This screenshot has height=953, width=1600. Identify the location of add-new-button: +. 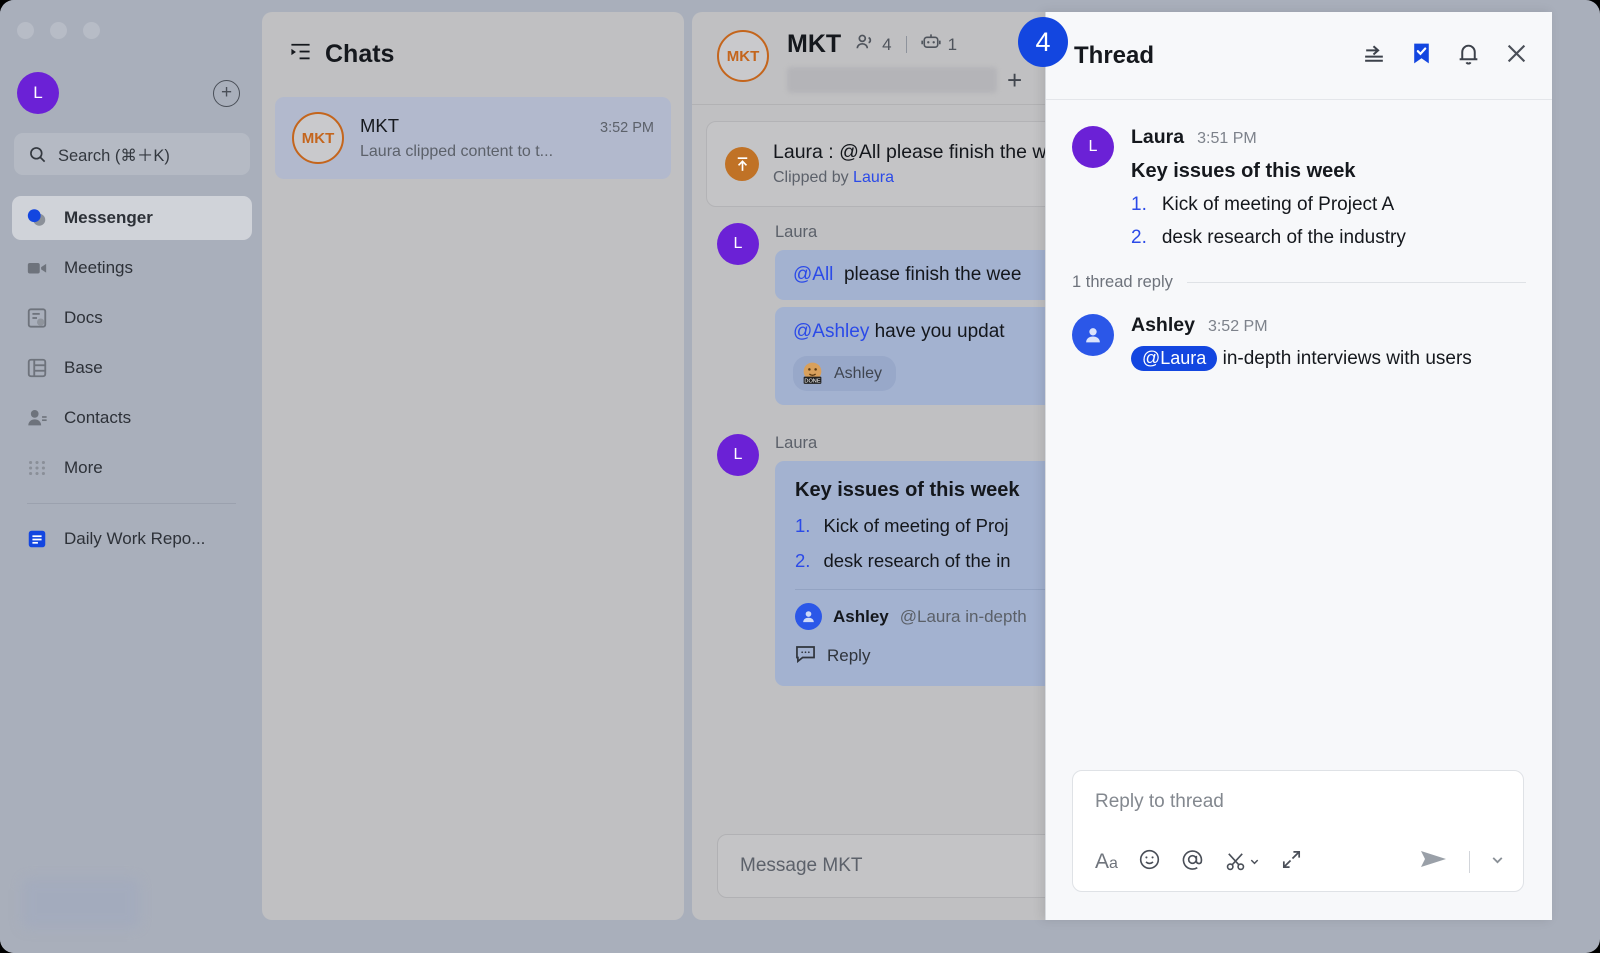
(226, 93).